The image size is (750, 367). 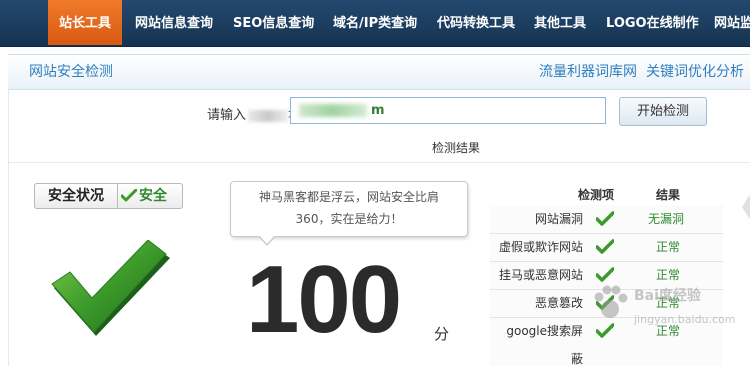 I want to click on tooltip-line-2: 360，实在是给力！, so click(x=349, y=219).